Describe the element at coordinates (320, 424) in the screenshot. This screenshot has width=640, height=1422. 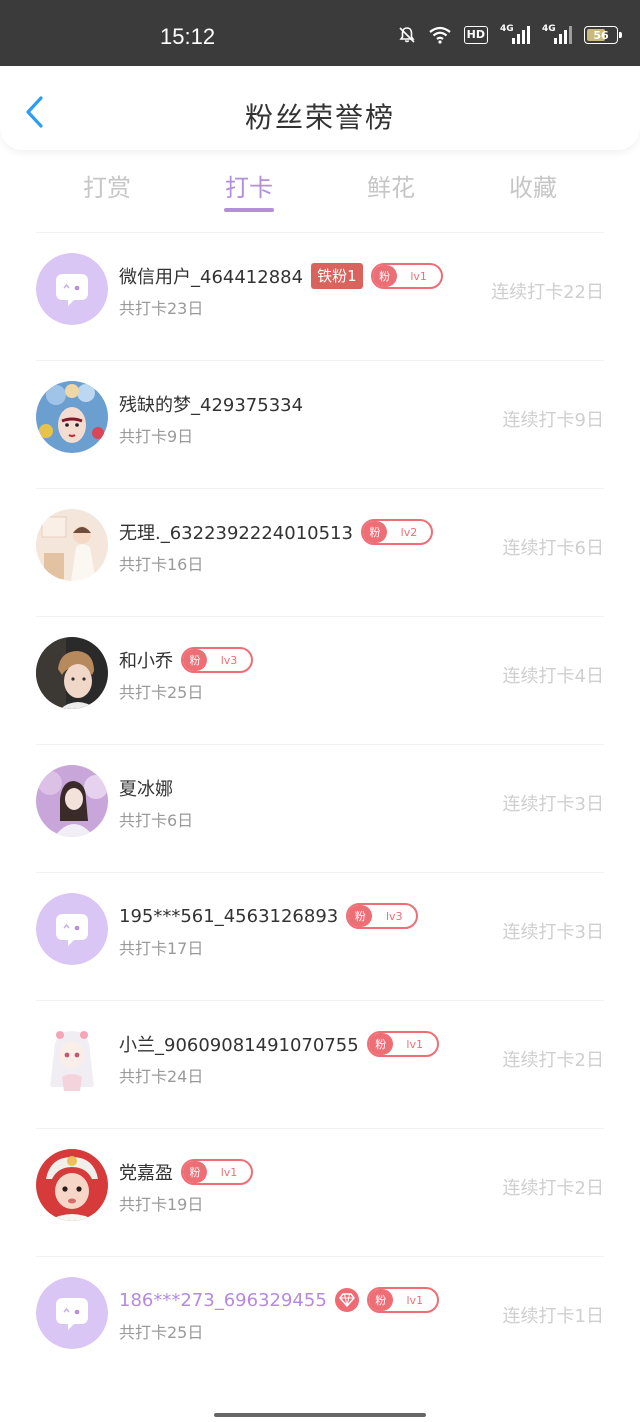
I see `list-item: 残缺的梦_429375334 共打卡9日 连续打卡9日` at that location.